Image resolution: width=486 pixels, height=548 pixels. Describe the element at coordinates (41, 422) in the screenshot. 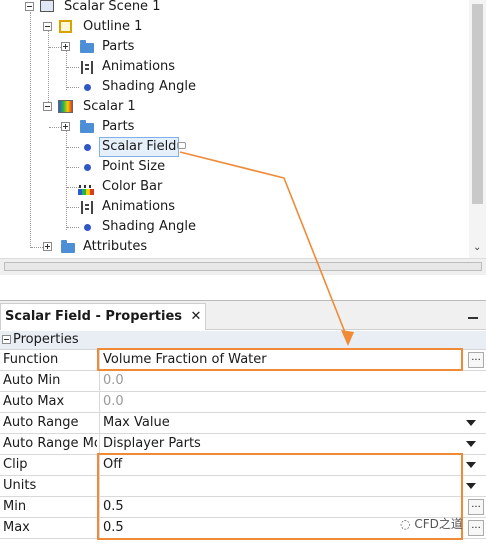

I see `property-name: Auto Range` at that location.